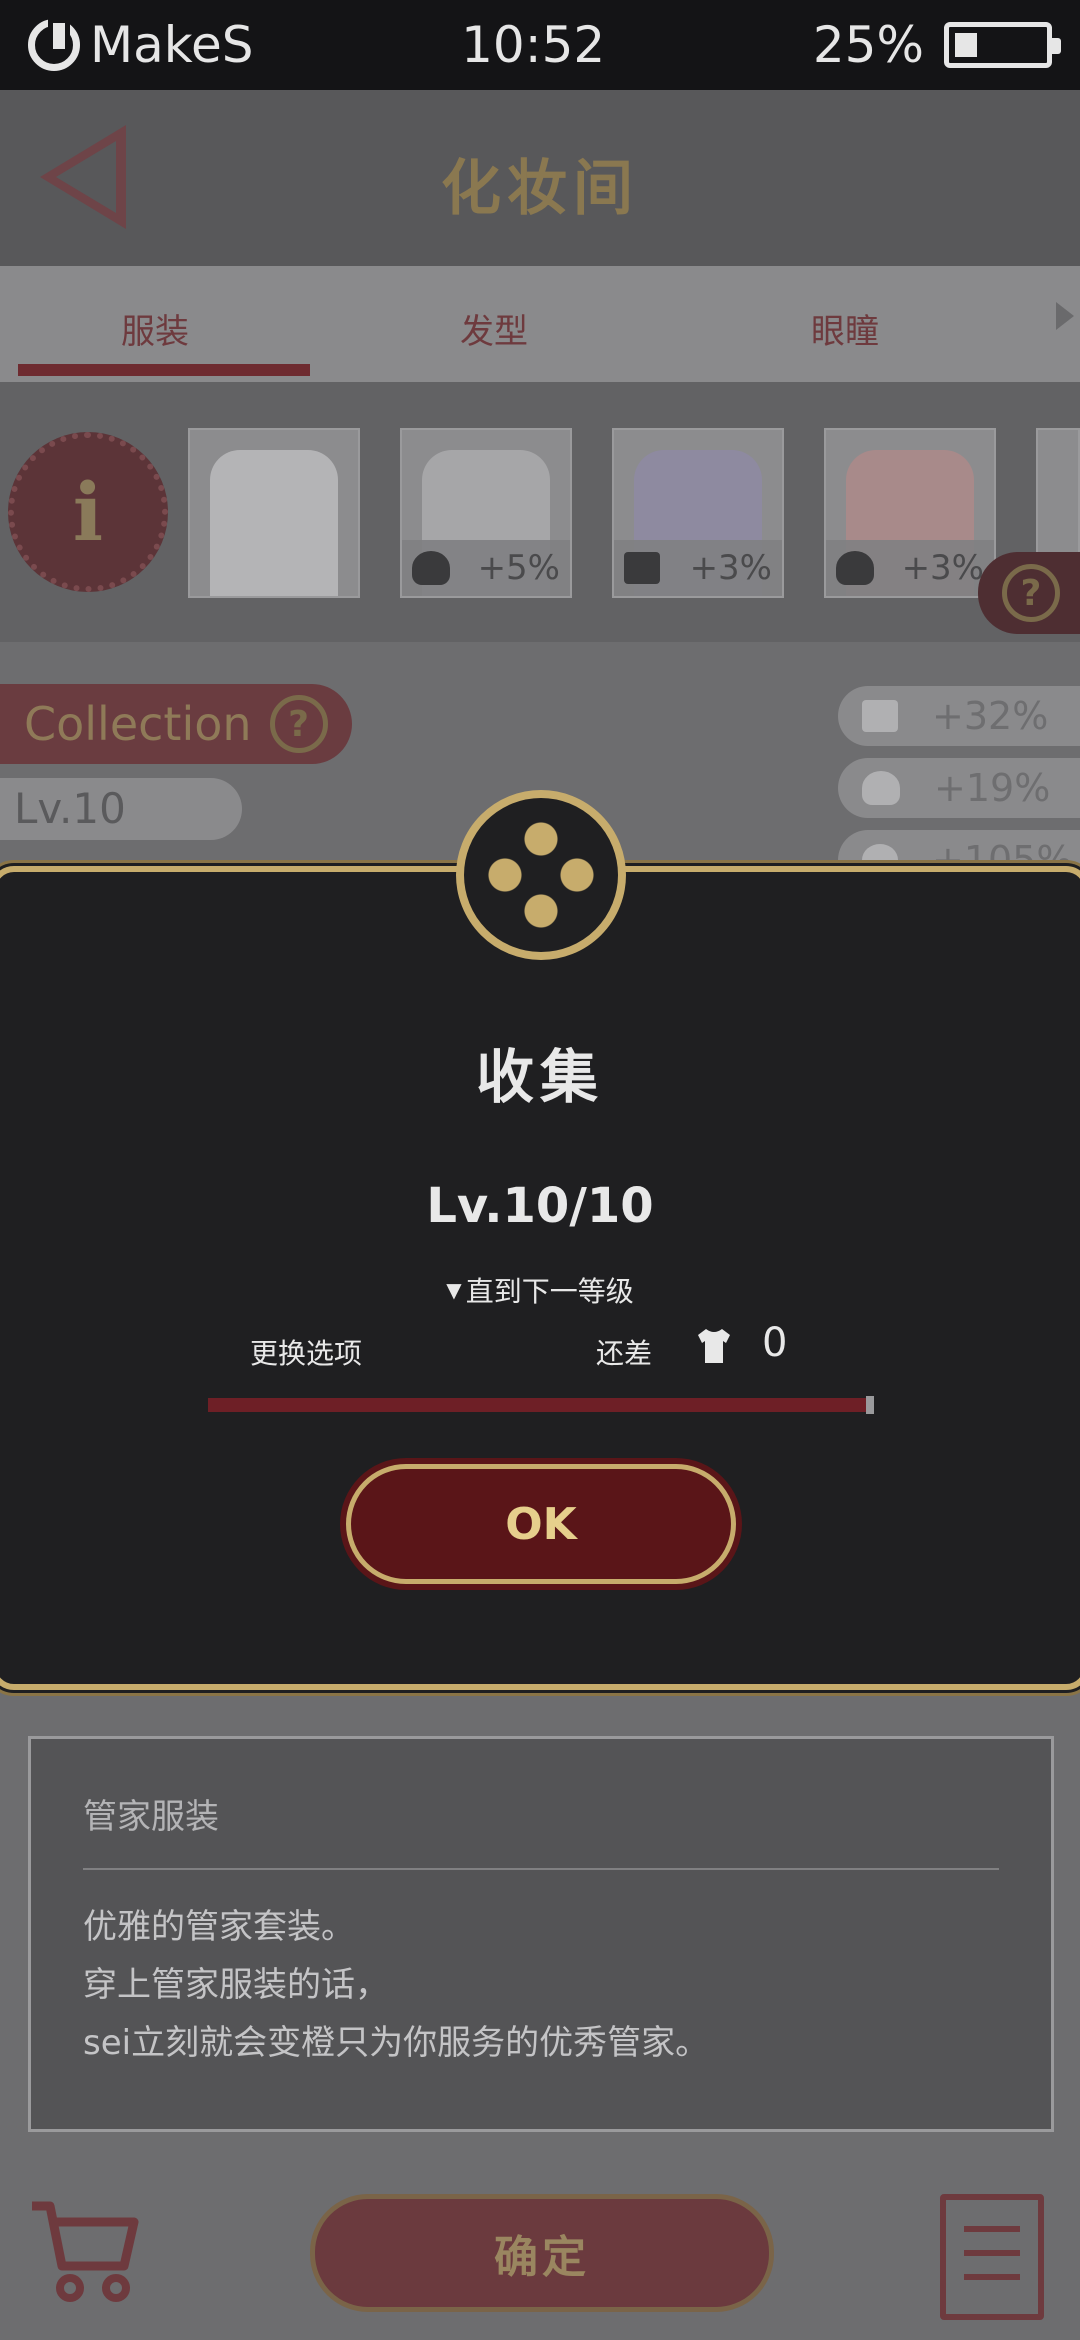 Image resolution: width=1080 pixels, height=2340 pixels. What do you see at coordinates (624, 1353) in the screenshot?
I see `remaining-label: 还差` at bounding box center [624, 1353].